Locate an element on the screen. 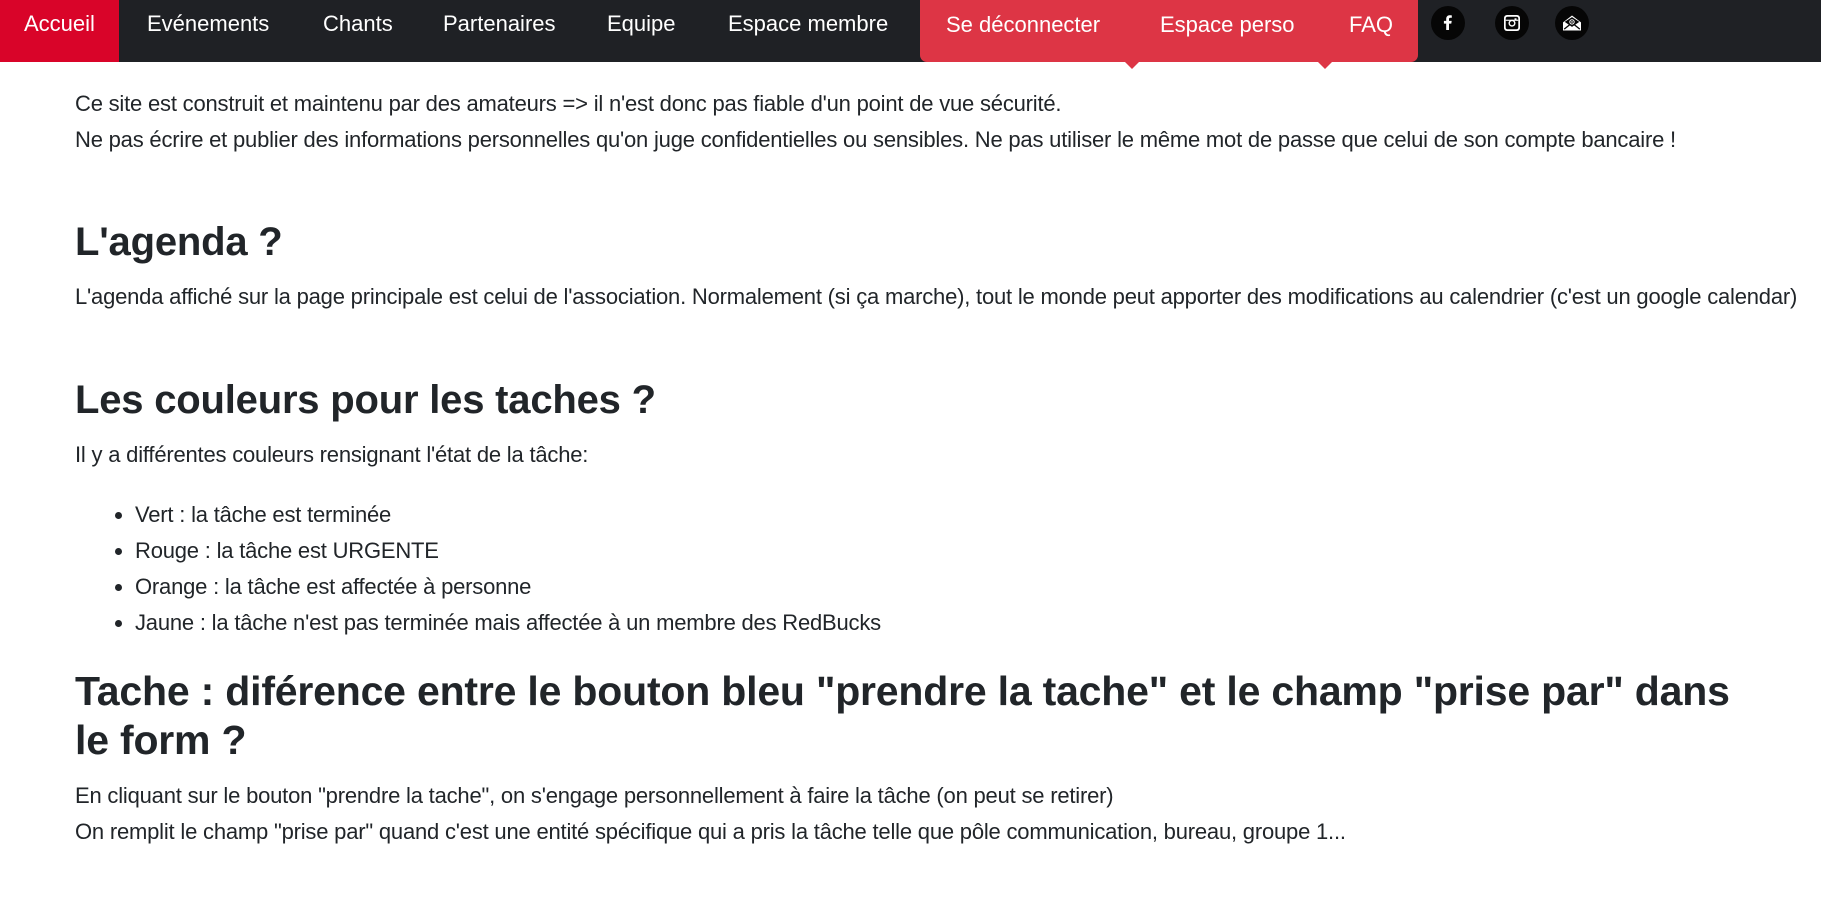 The image size is (1821, 908). facebook-icon is located at coordinates (1448, 23).